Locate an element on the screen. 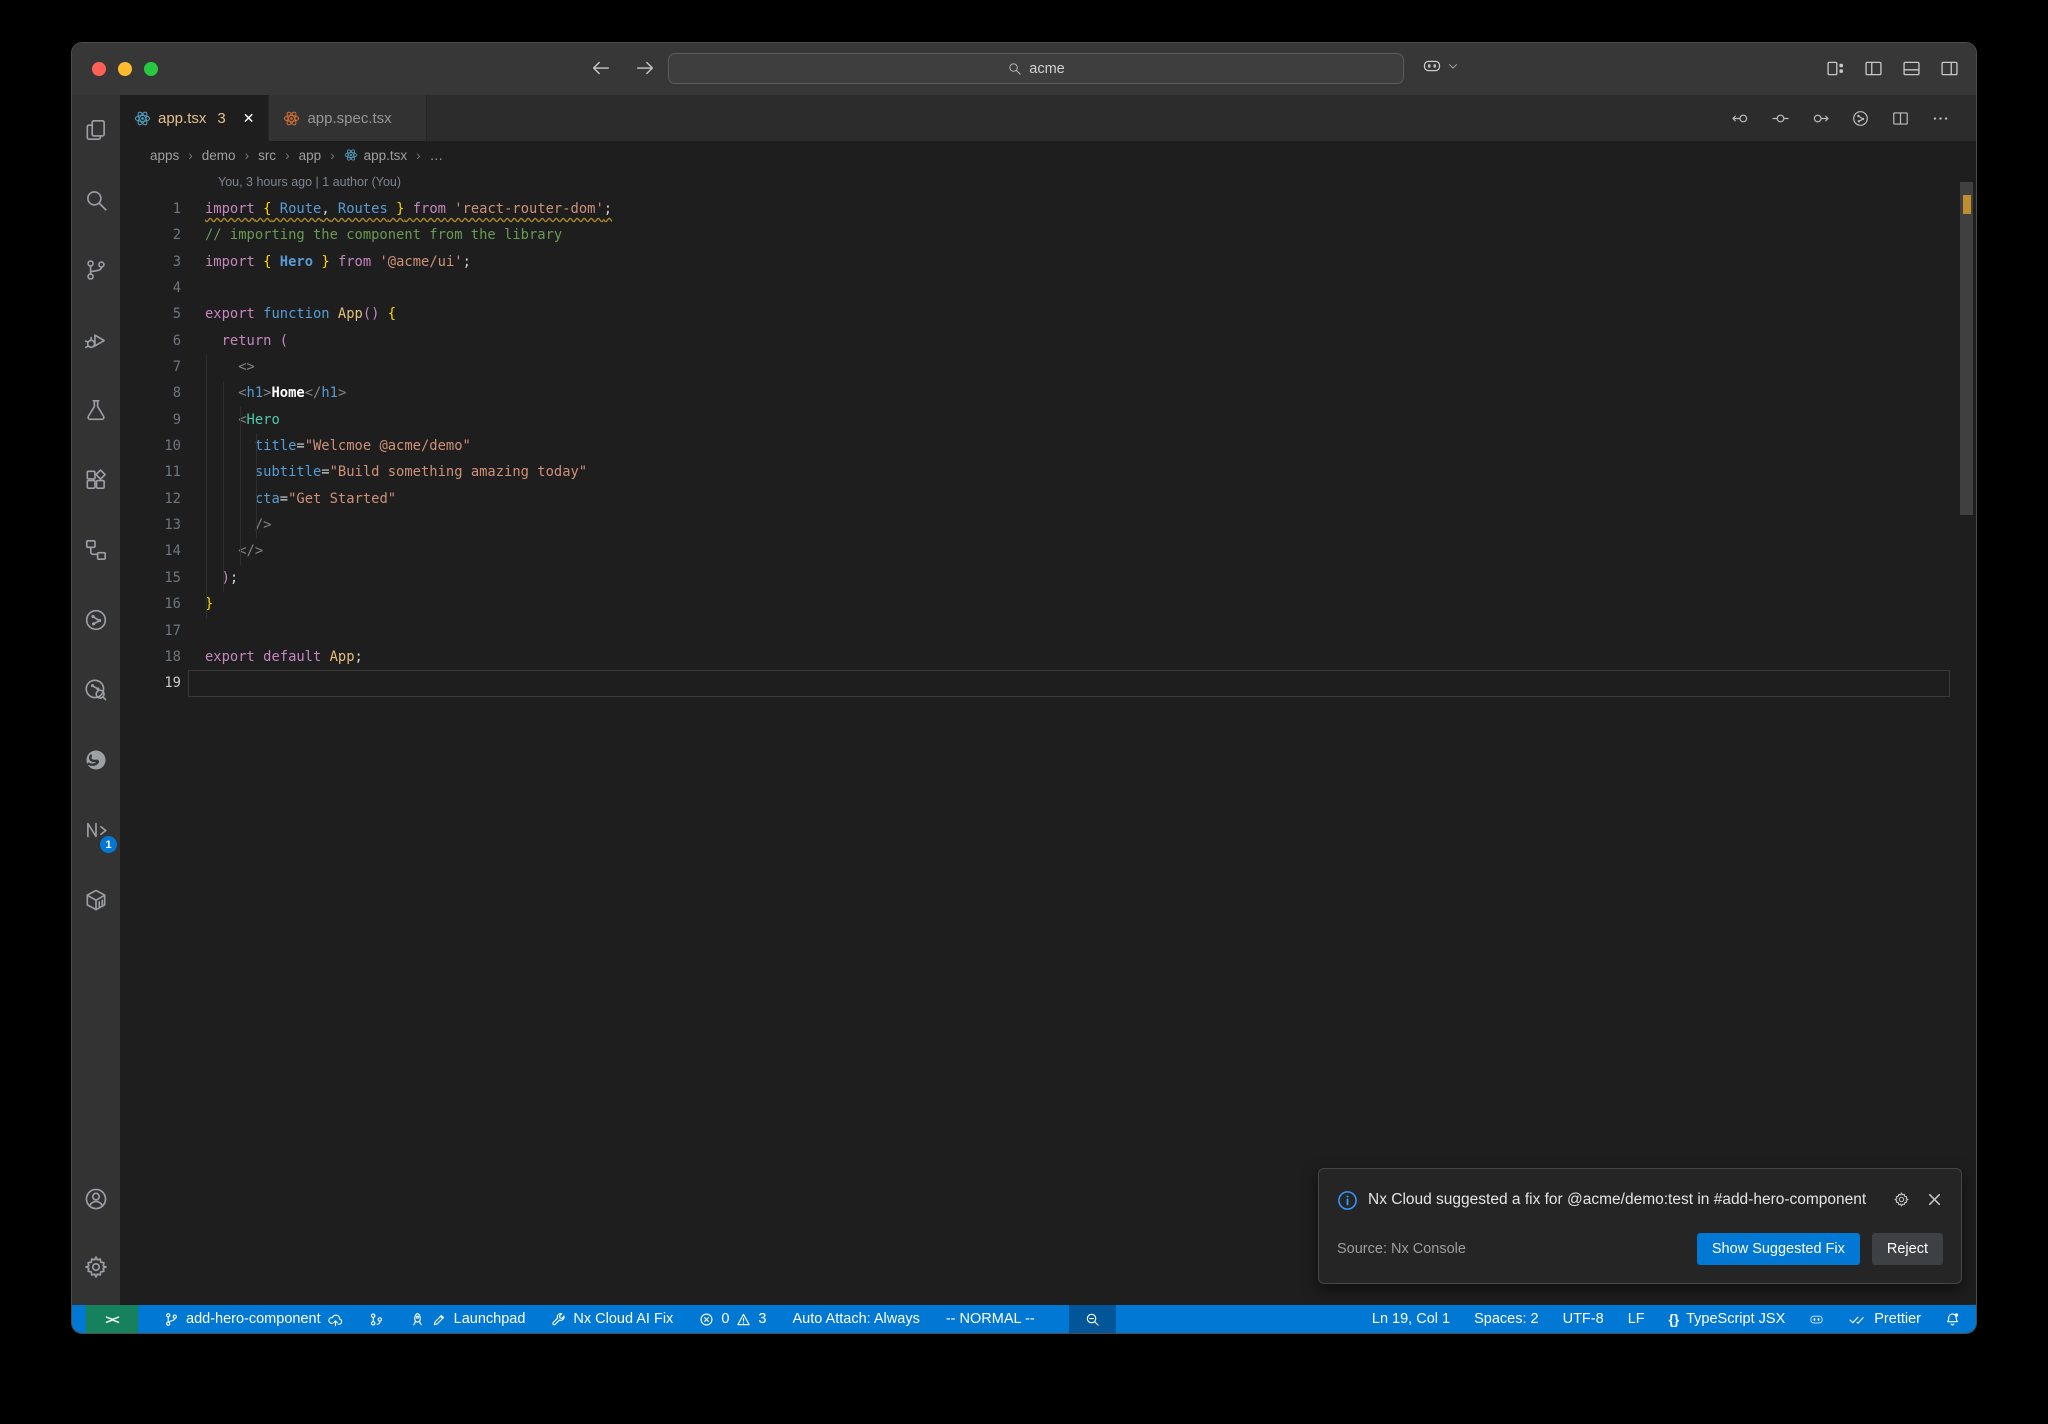 This screenshot has height=1424, width=2048. status-copilot is located at coordinates (1816, 1319).